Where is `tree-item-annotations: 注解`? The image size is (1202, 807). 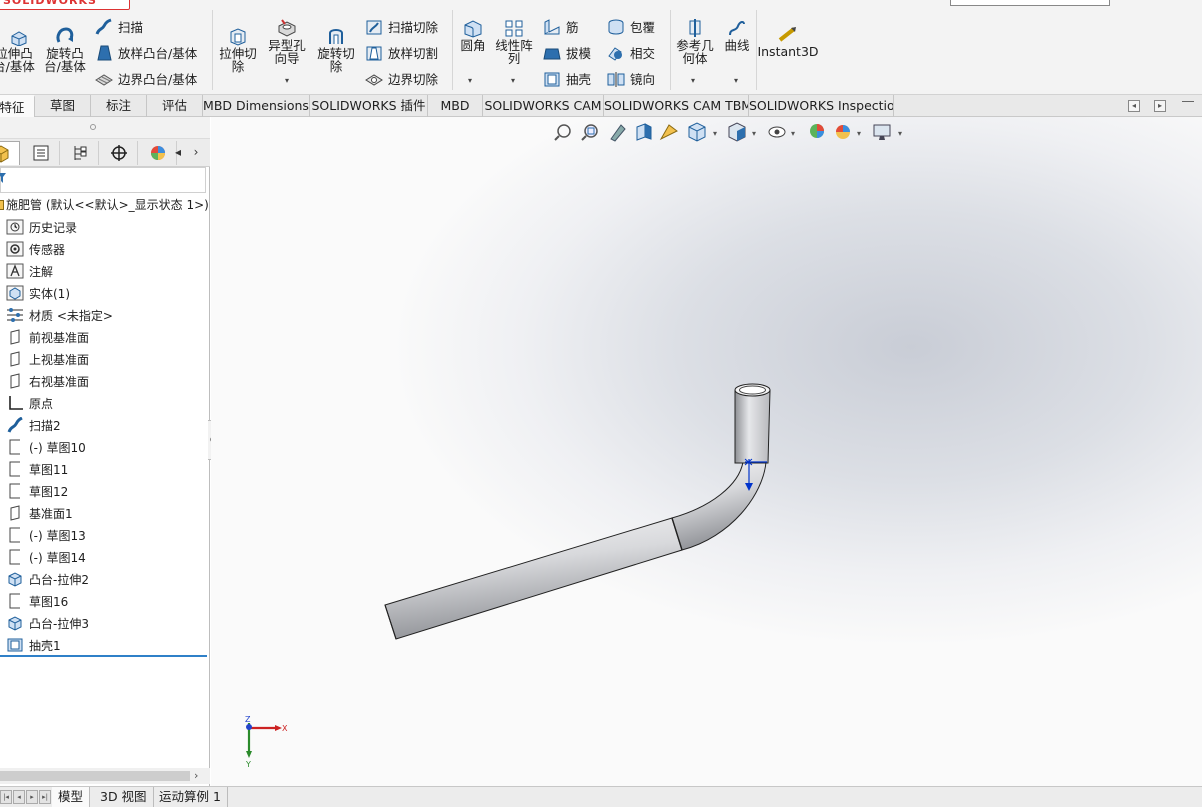
tree-item-annotations: 注解 is located at coordinates (103, 271).